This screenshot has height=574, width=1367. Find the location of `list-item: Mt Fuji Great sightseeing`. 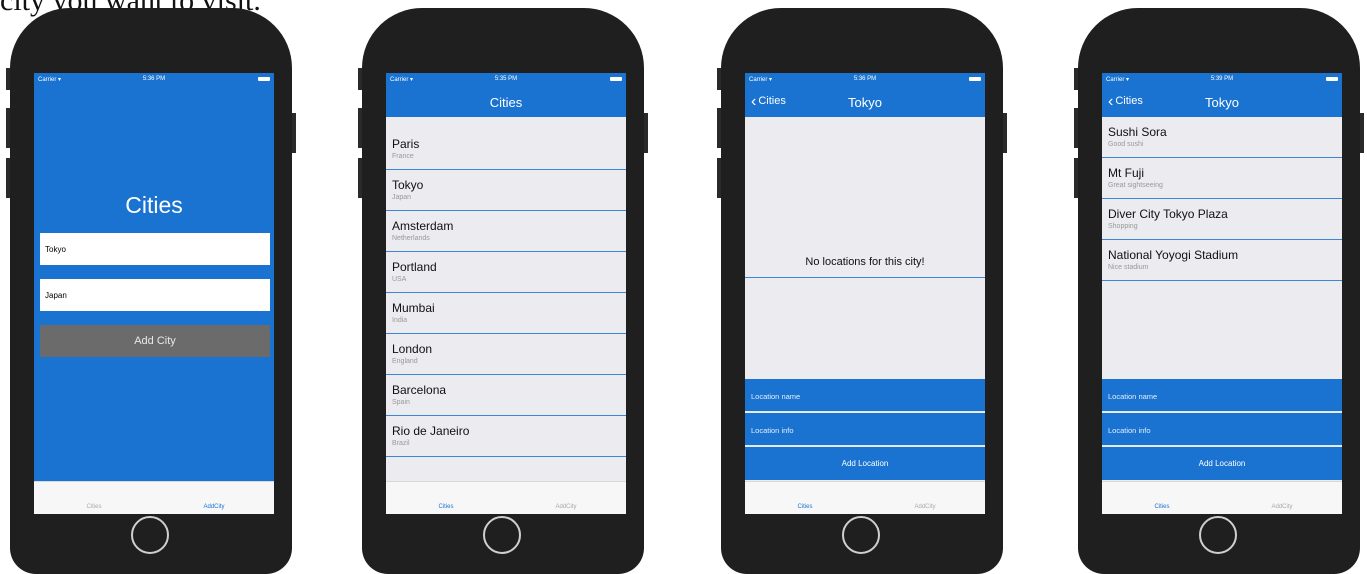

list-item: Mt Fuji Great sightseeing is located at coordinates (1222, 178).